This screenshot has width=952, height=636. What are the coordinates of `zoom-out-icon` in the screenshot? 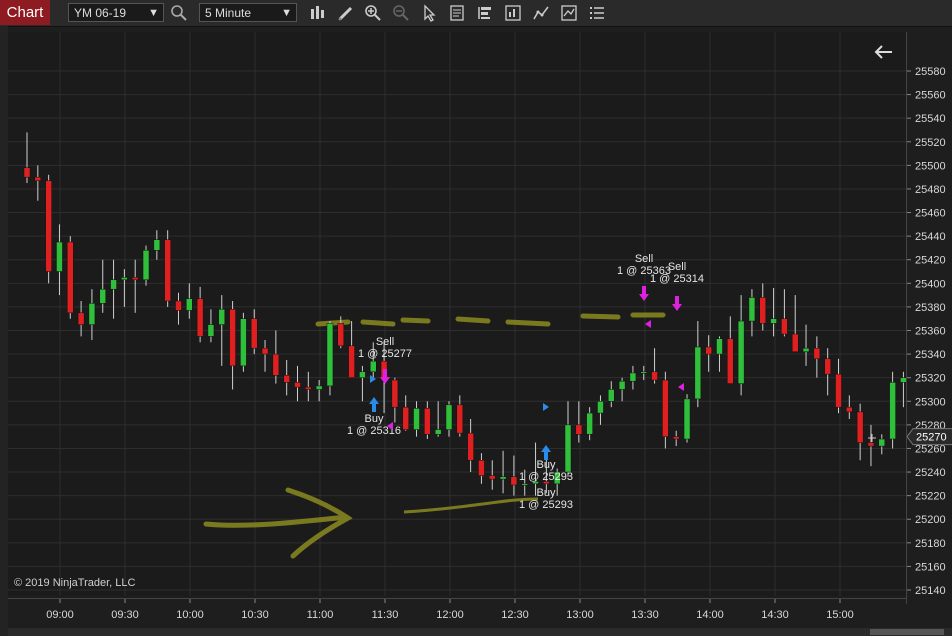 It's located at (401, 13).